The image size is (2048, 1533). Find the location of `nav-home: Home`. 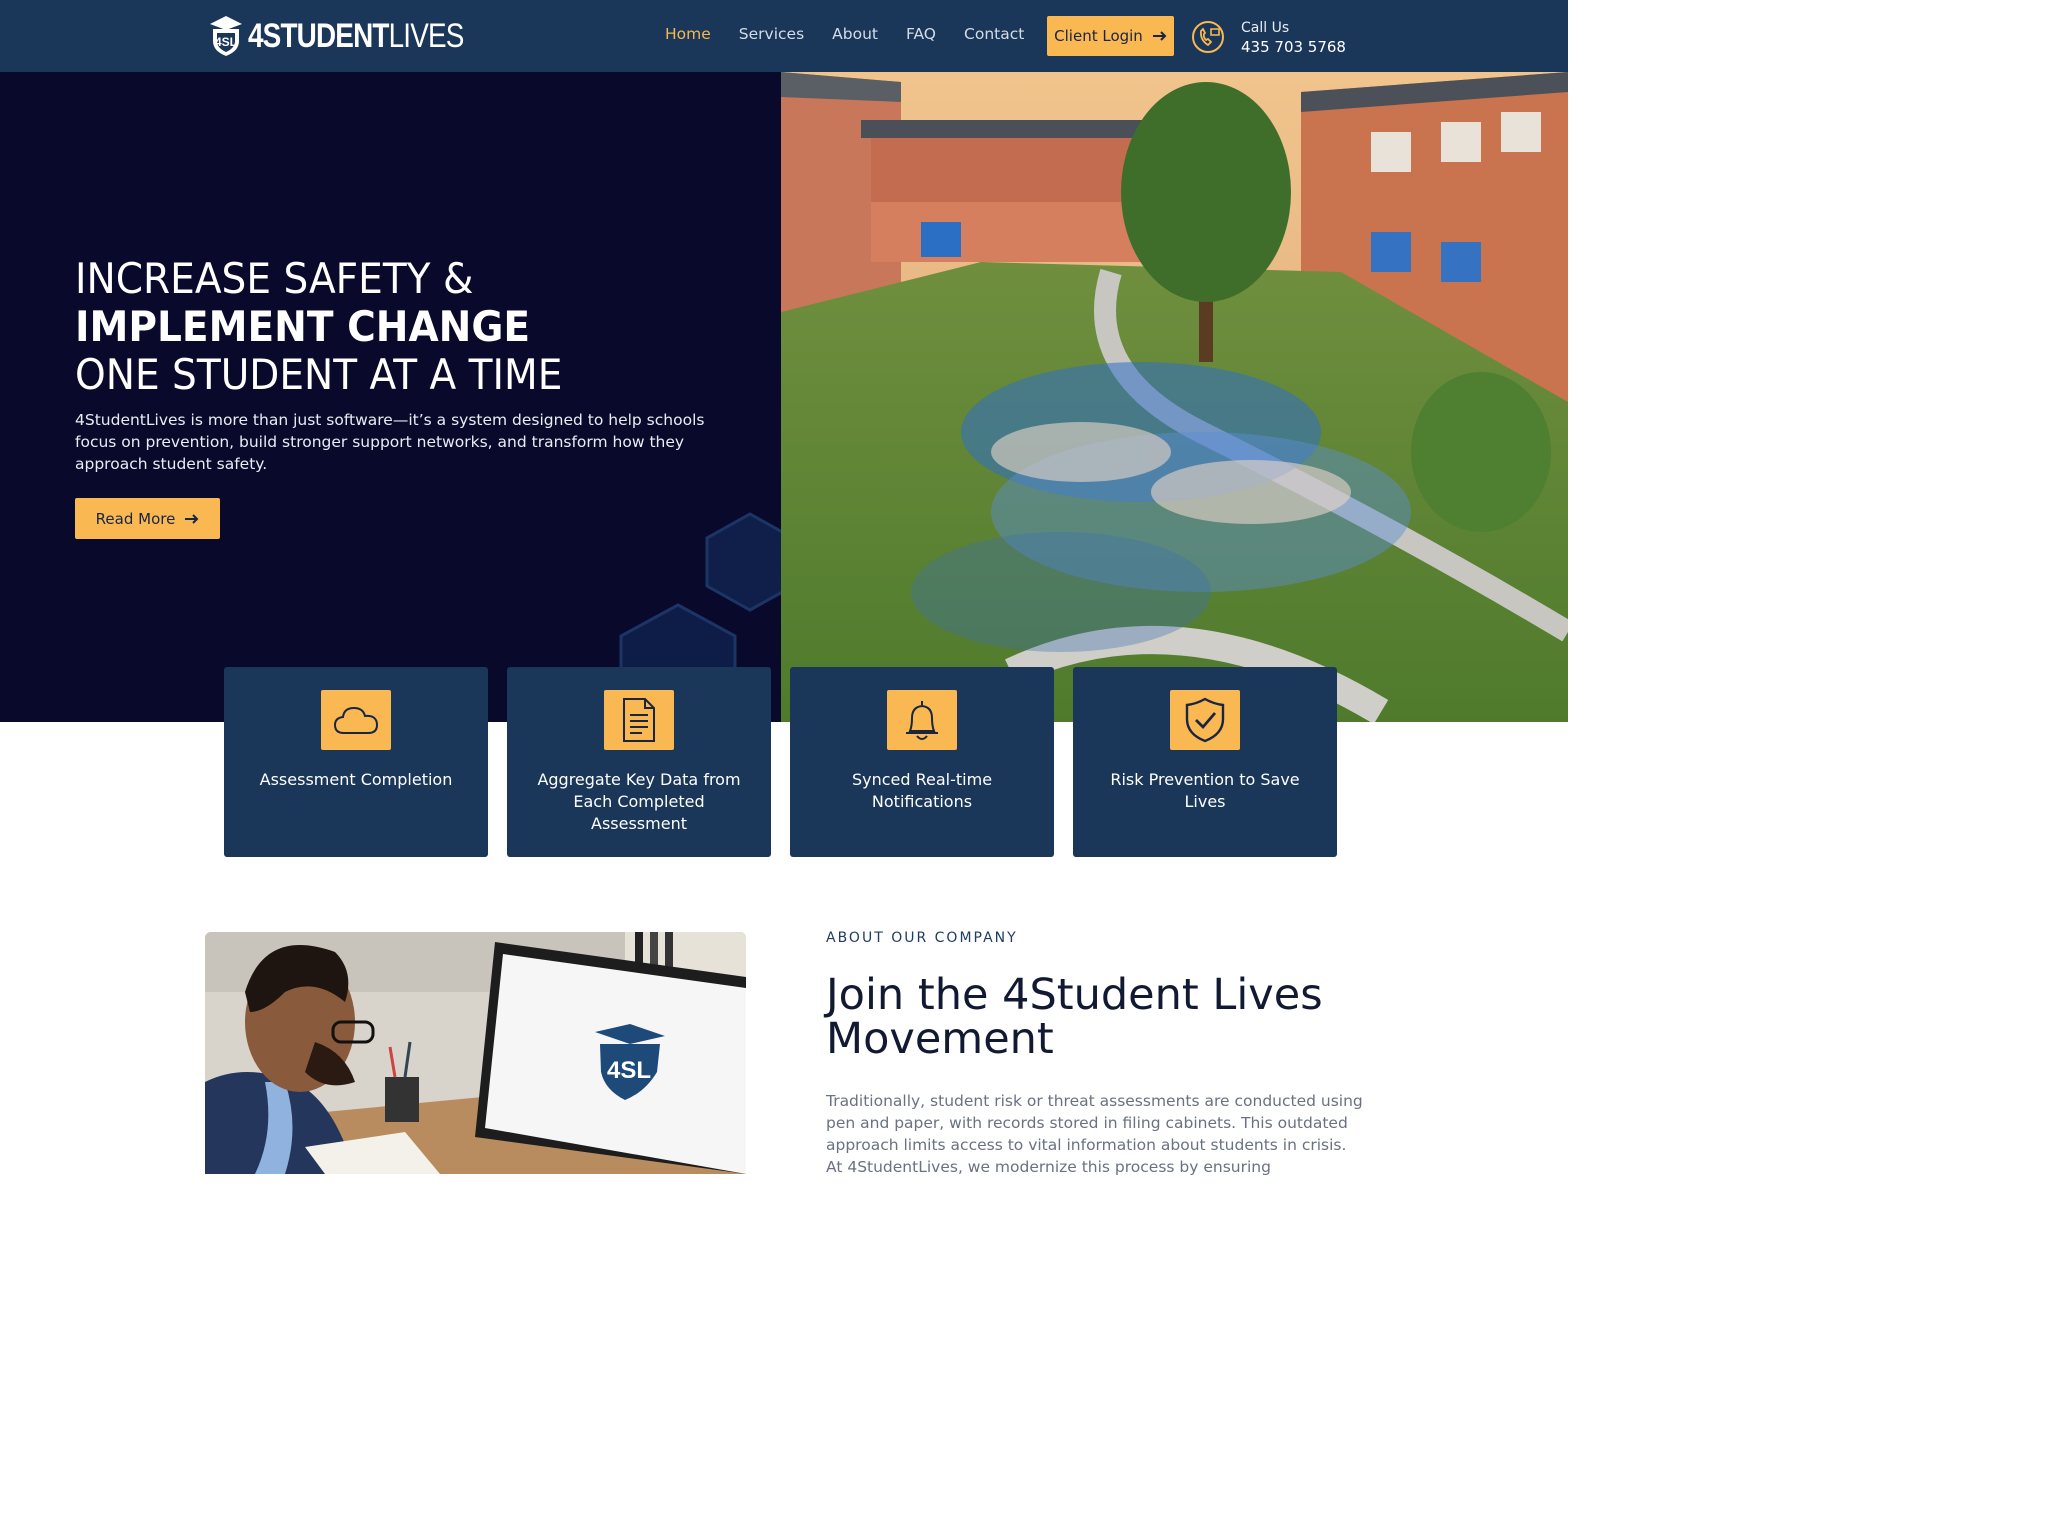

nav-home: Home is located at coordinates (688, 34).